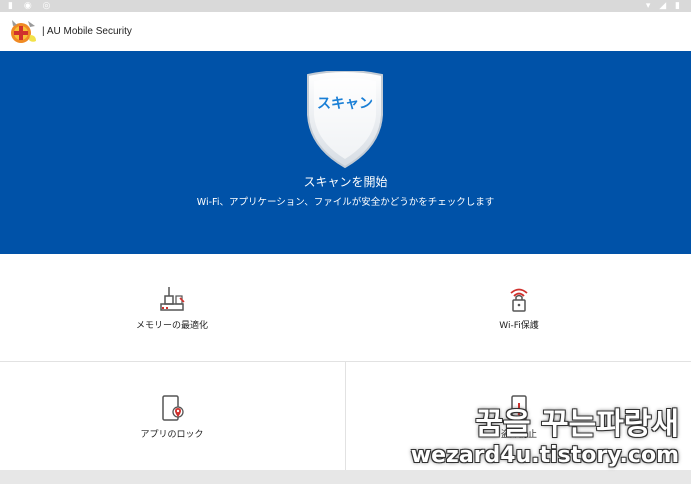 The image size is (691, 484). Describe the element at coordinates (345, 104) in the screenshot. I see `scan-button-label: スキャン` at that location.